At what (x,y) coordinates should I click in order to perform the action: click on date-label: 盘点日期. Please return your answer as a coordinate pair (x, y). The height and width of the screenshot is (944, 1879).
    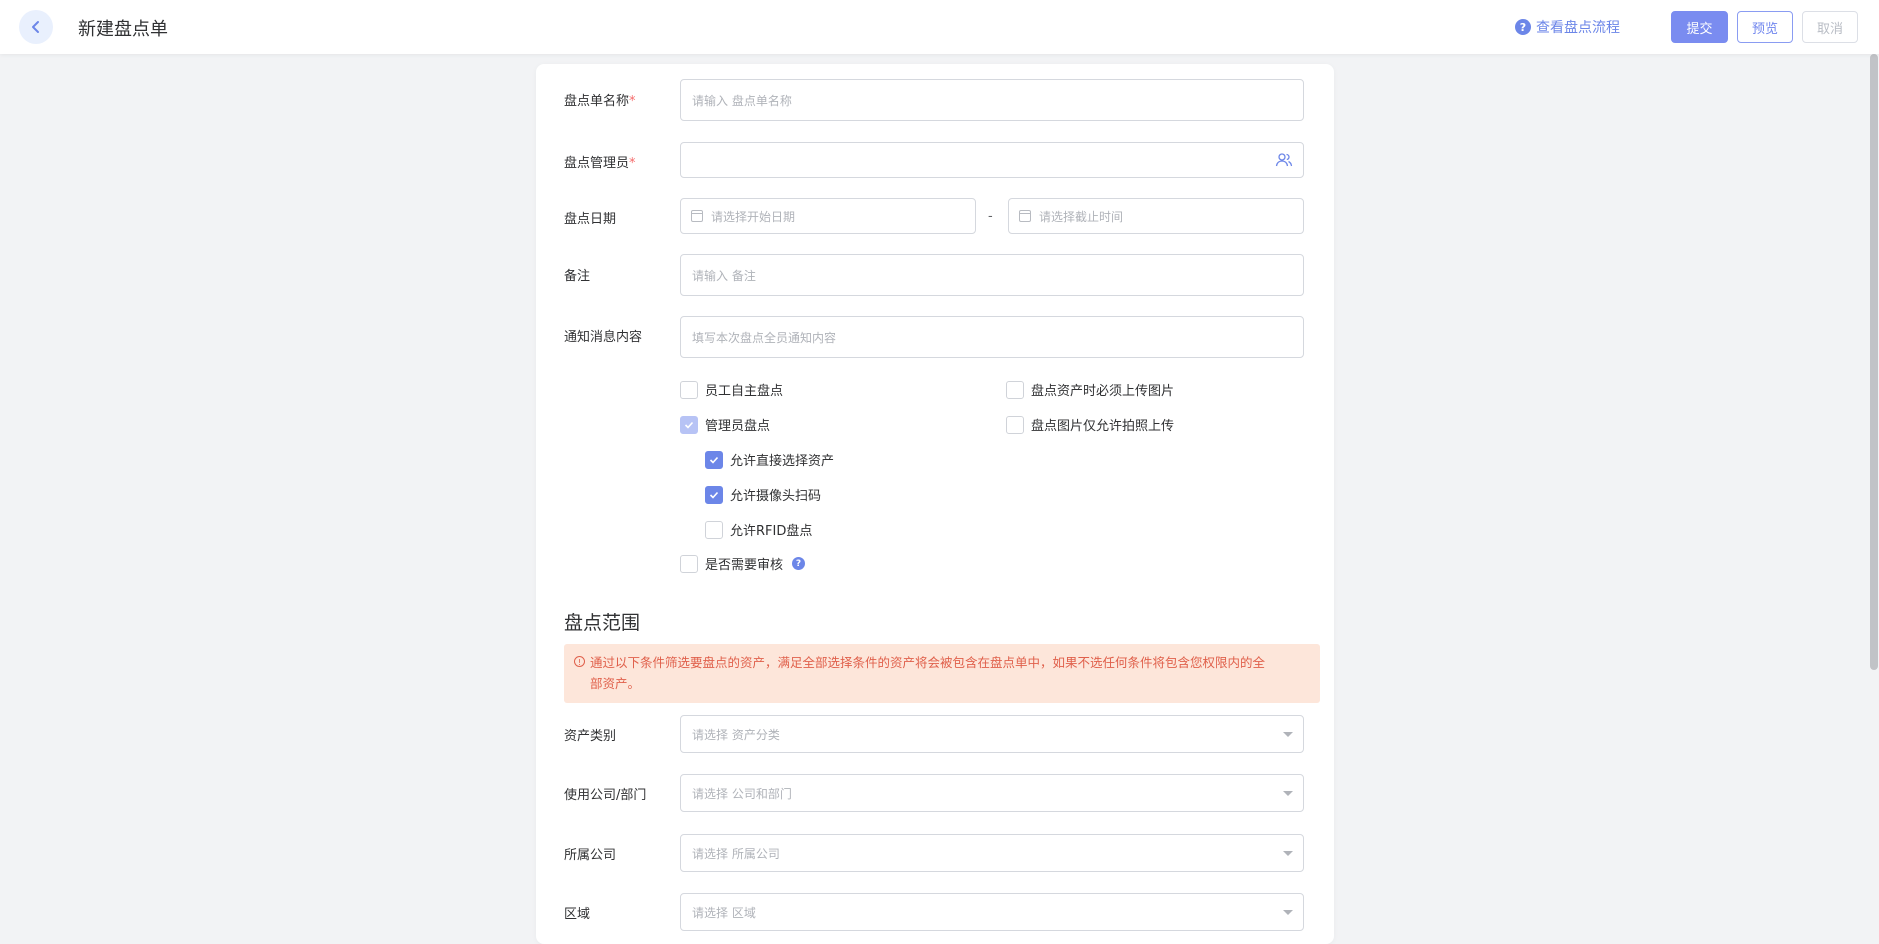
    Looking at the image, I should click on (590, 219).